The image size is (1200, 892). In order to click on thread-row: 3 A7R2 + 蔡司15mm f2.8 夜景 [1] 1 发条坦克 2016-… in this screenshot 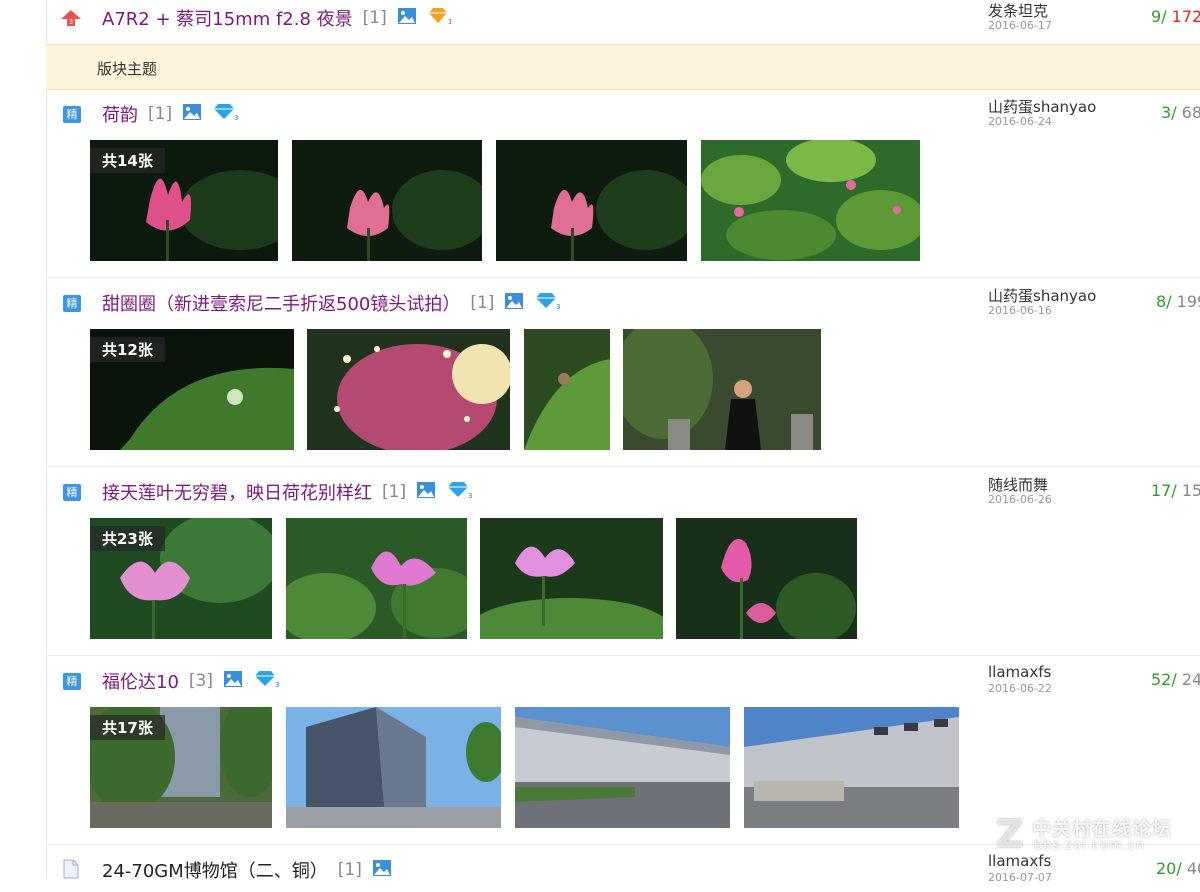, I will do `click(623, 21)`.